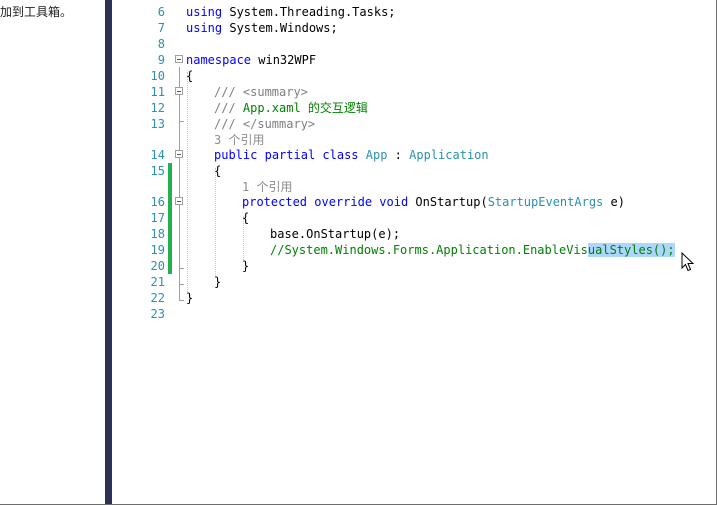 This screenshot has height=505, width=717. What do you see at coordinates (179, 154) in the screenshot?
I see `collapse-class-icon` at bounding box center [179, 154].